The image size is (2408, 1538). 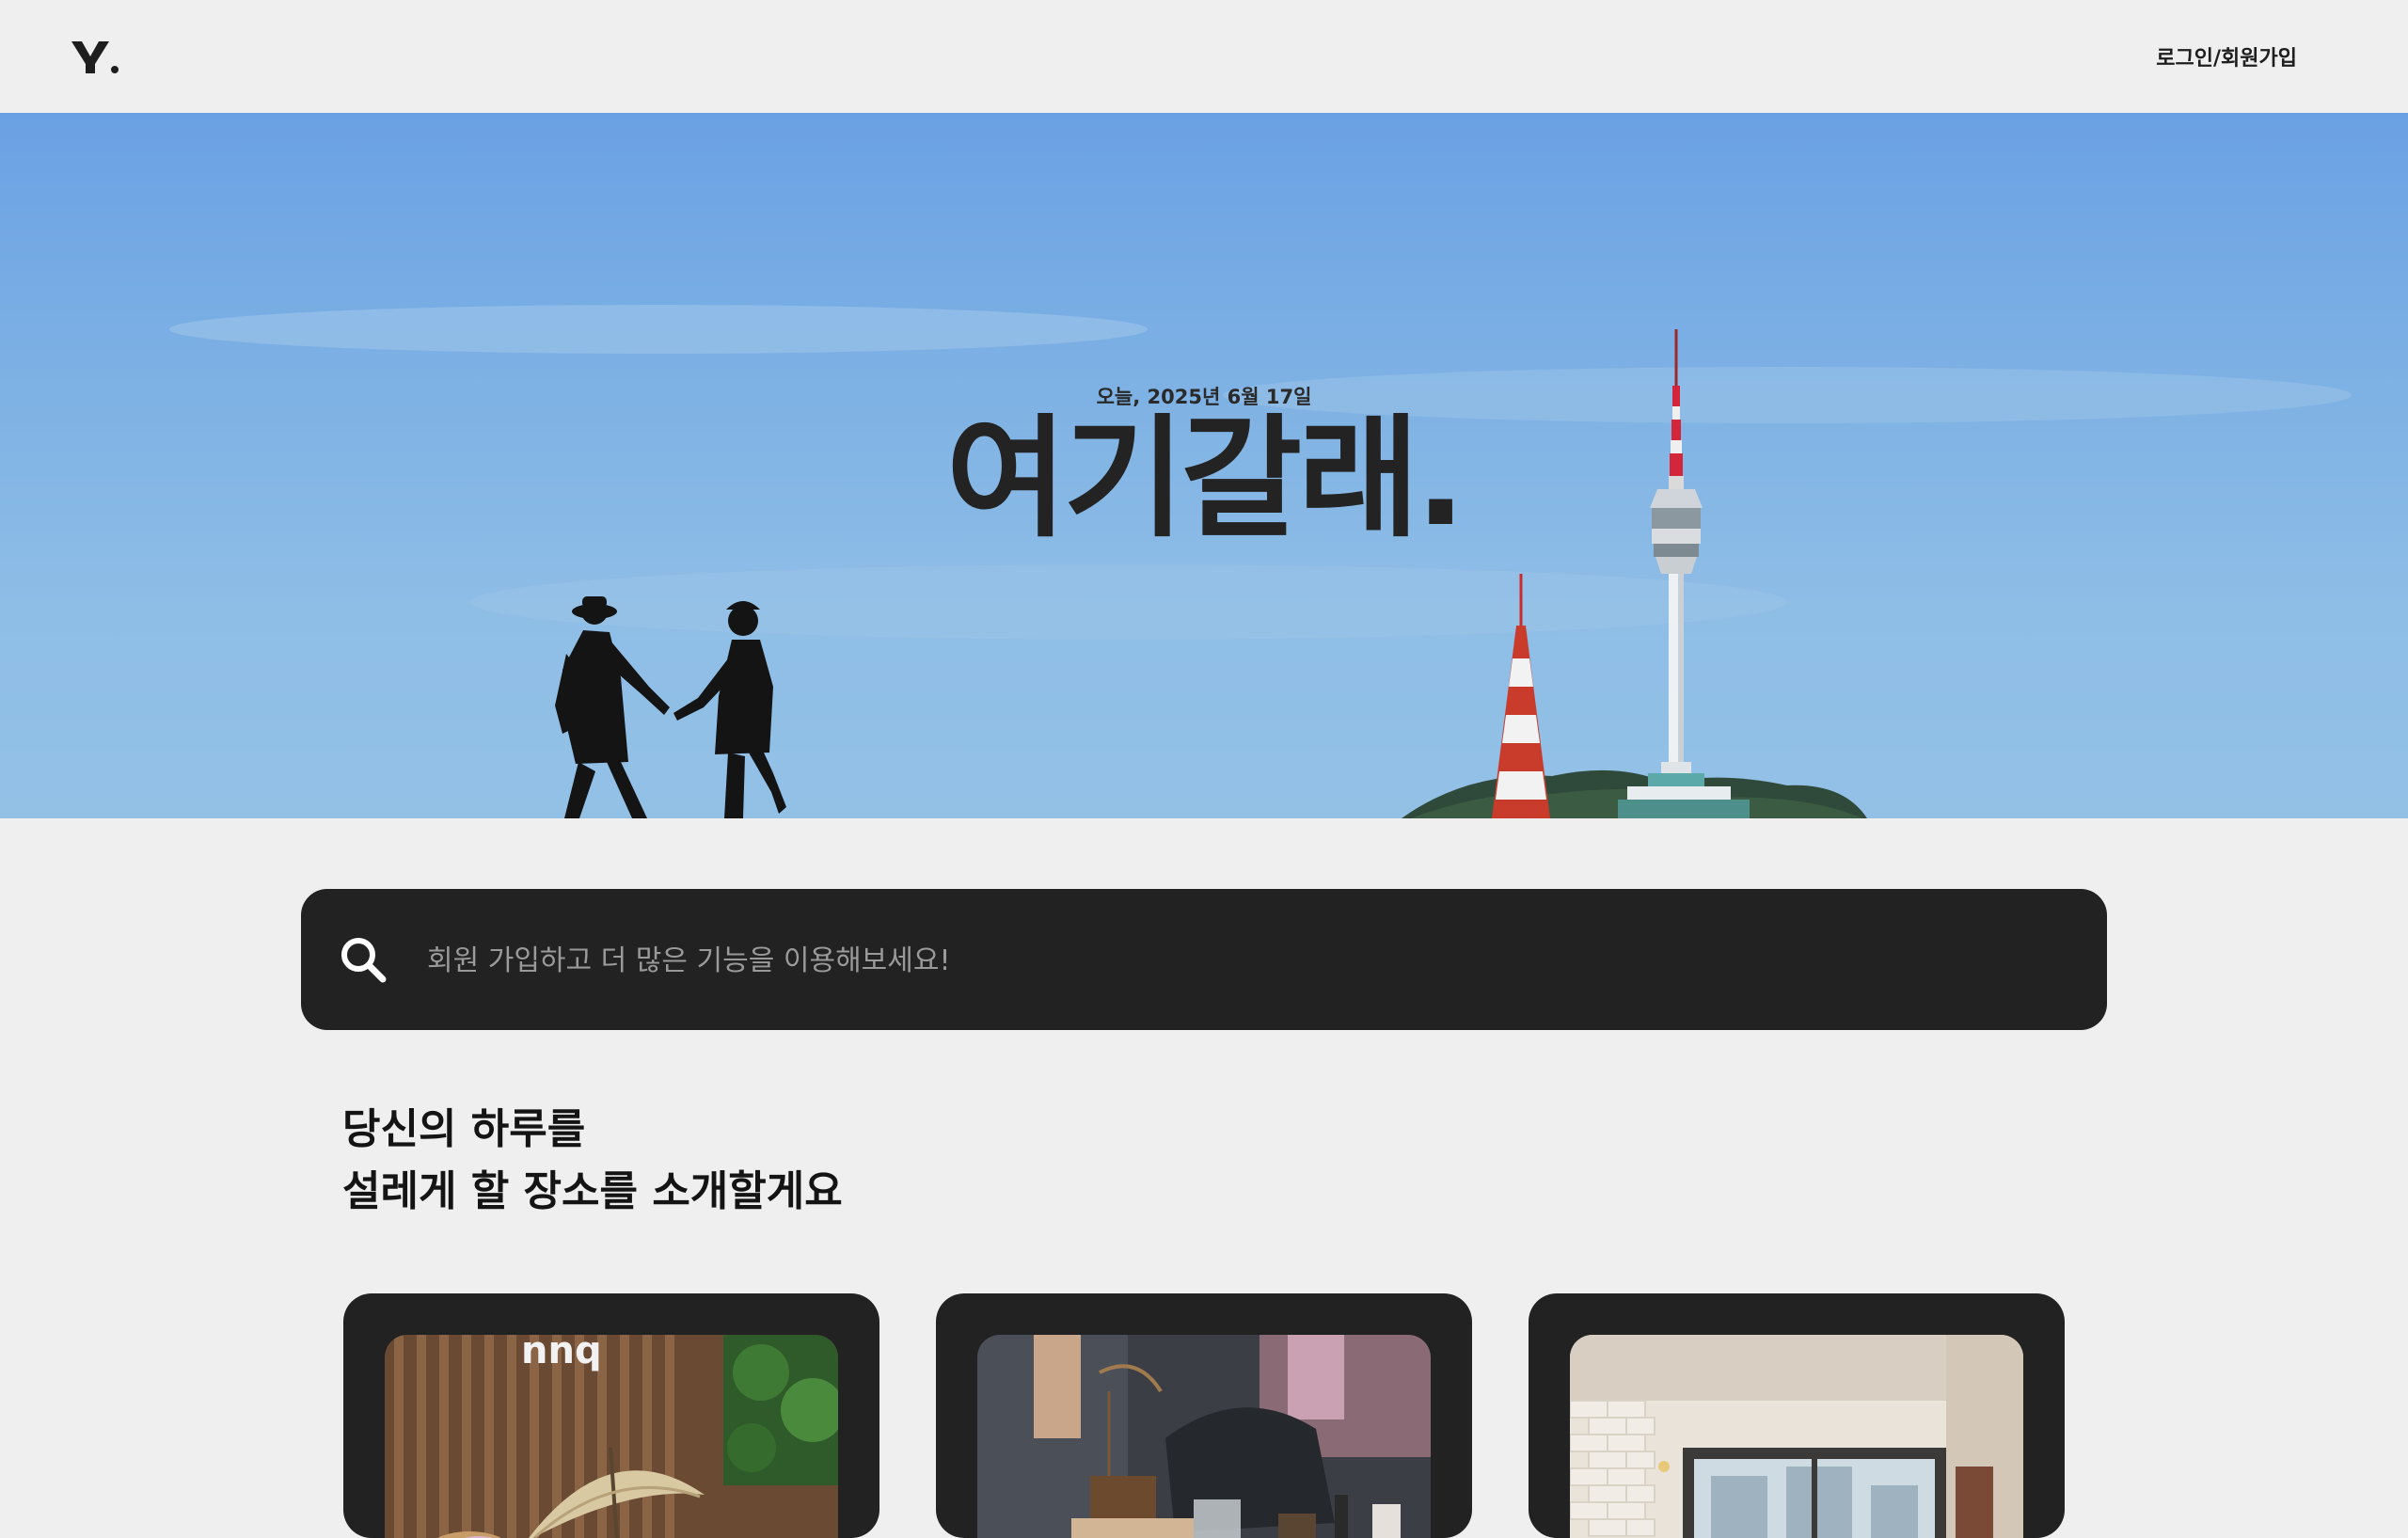 I want to click on outdoor-market-umbrella-photo: nnq, so click(x=612, y=1437).